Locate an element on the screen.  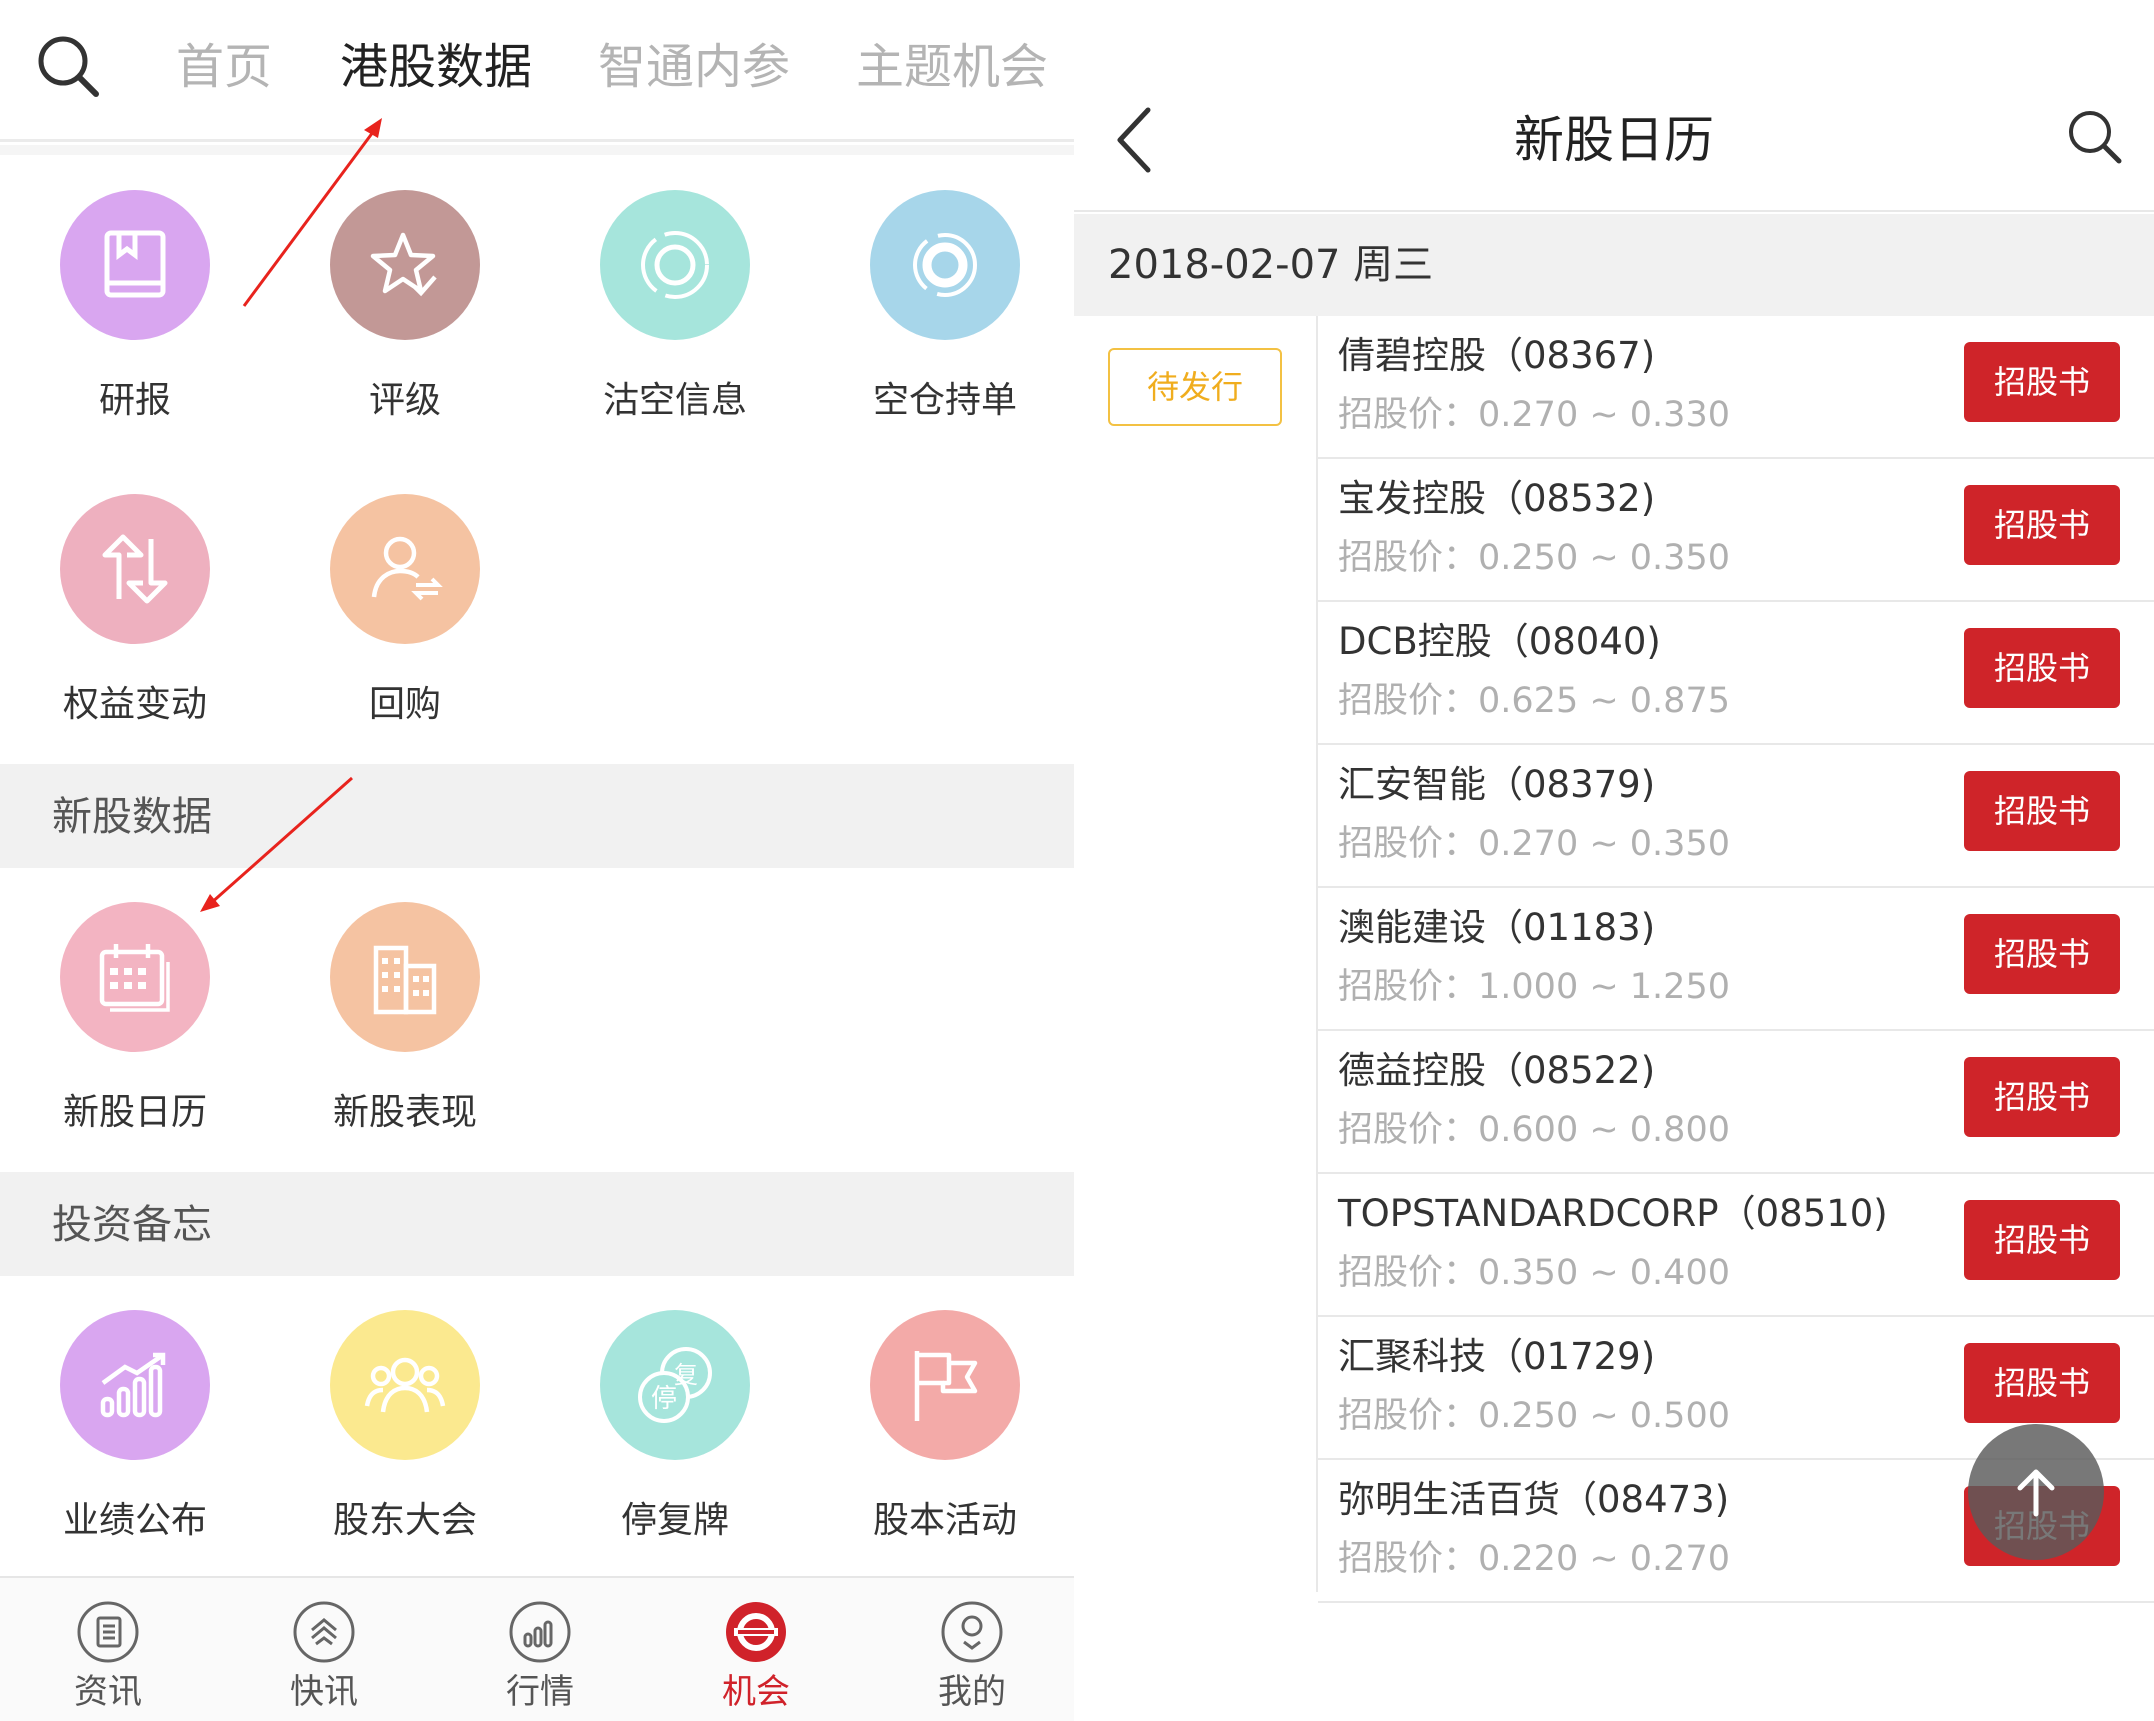
grid-item-label: 股东大会 is located at coordinates (404, 1520).